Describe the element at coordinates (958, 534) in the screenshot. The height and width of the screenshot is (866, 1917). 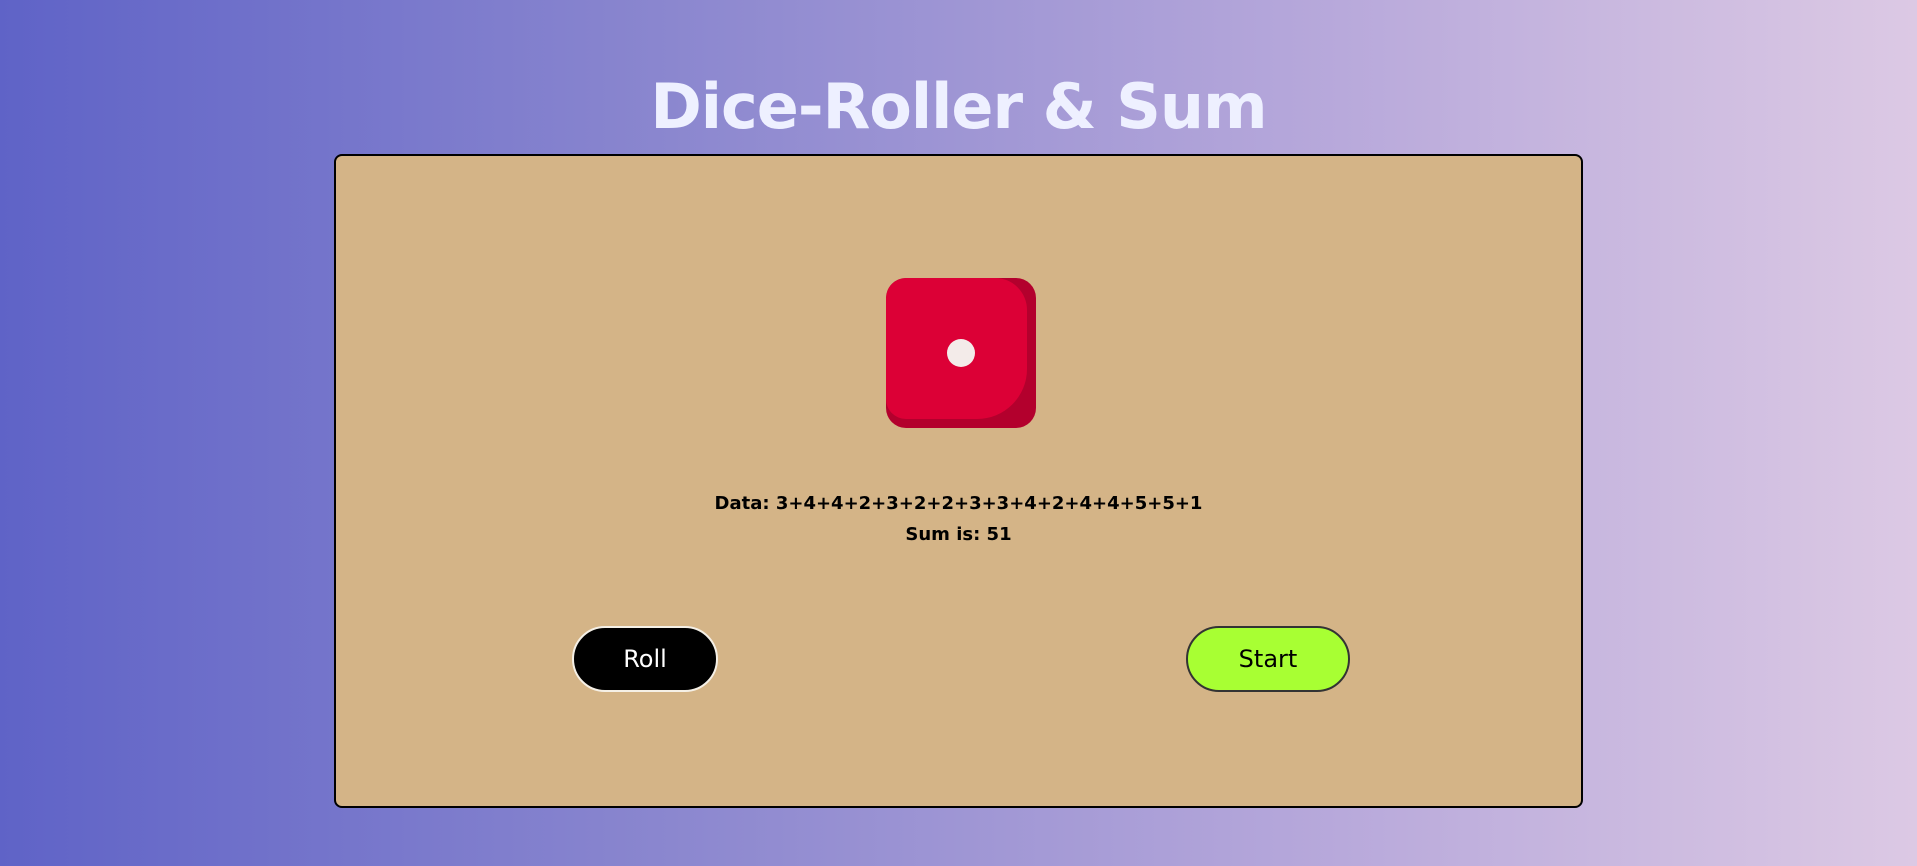
I see `sum-text: Sum is: 51` at that location.